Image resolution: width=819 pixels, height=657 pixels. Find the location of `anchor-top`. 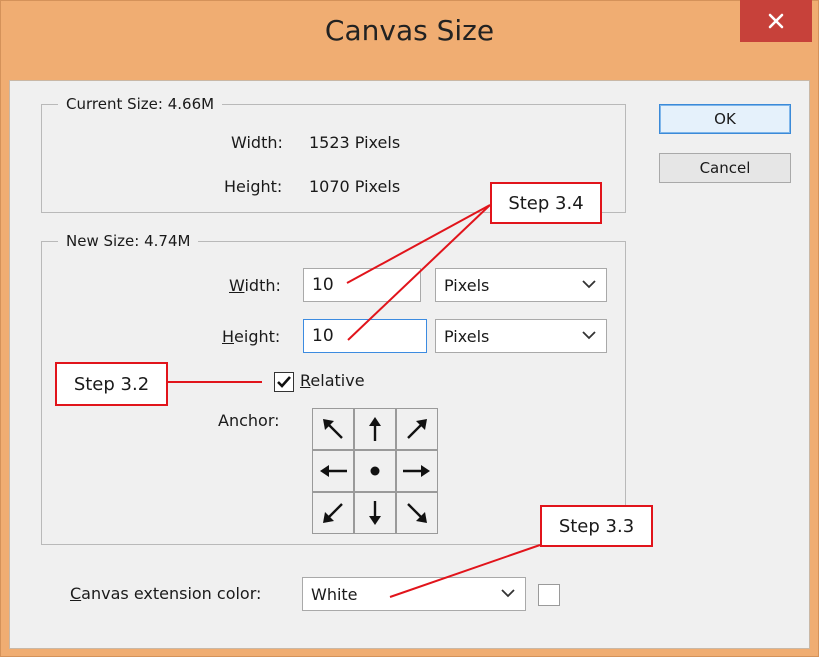

anchor-top is located at coordinates (375, 429).